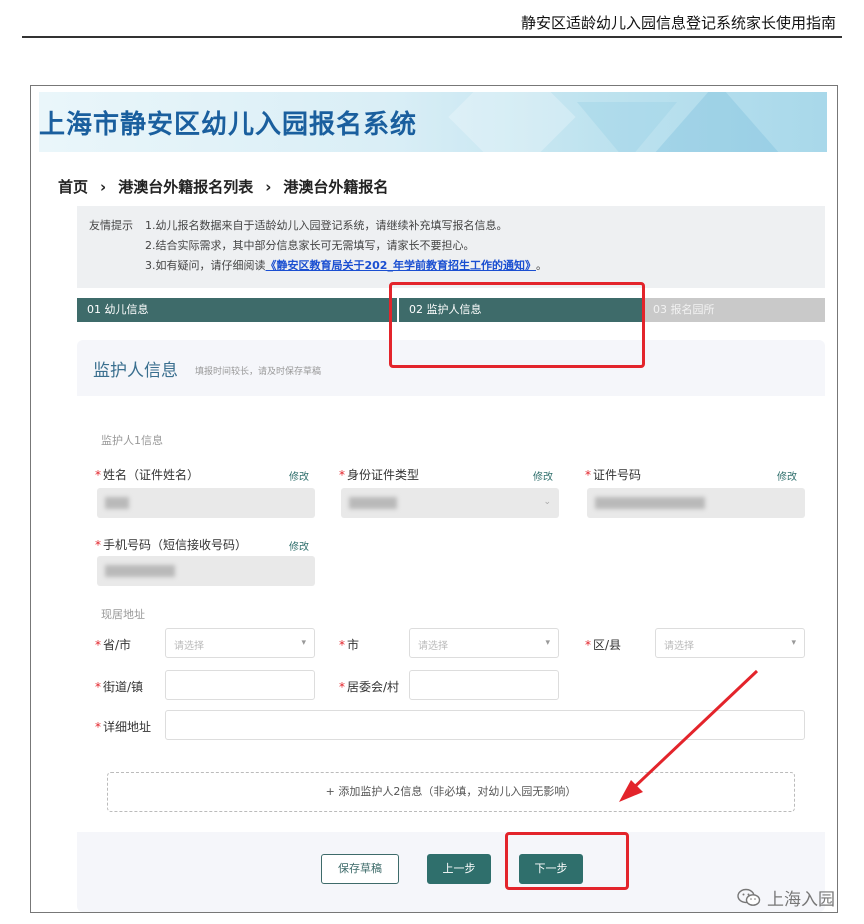 The width and height of the screenshot is (864, 924). What do you see at coordinates (801, 900) in the screenshot?
I see `watermark-text: 上海入园` at bounding box center [801, 900].